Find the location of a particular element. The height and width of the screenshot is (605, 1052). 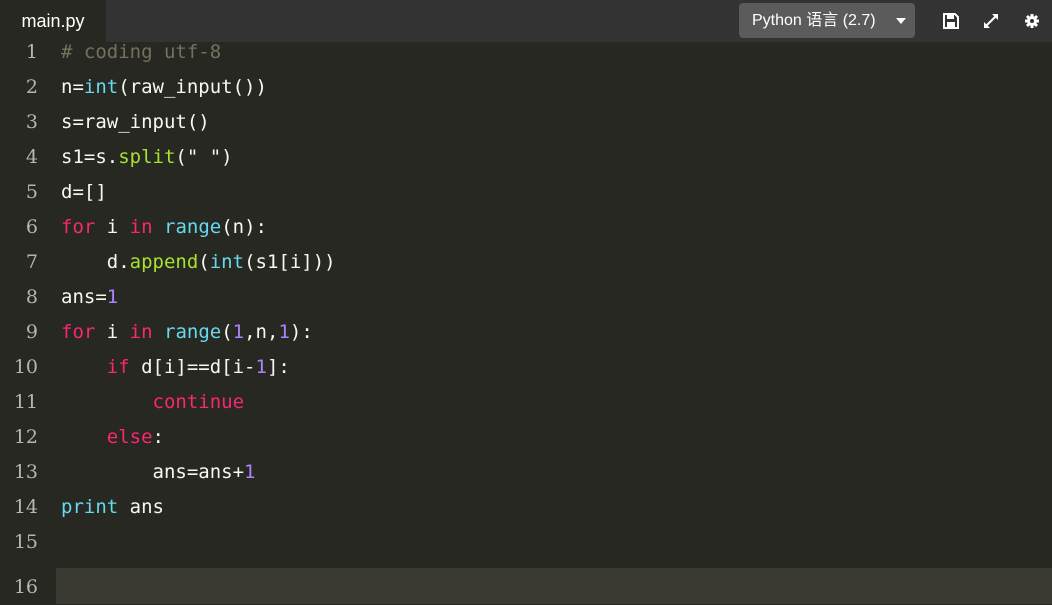

code-token: (n): is located at coordinates (244, 227).